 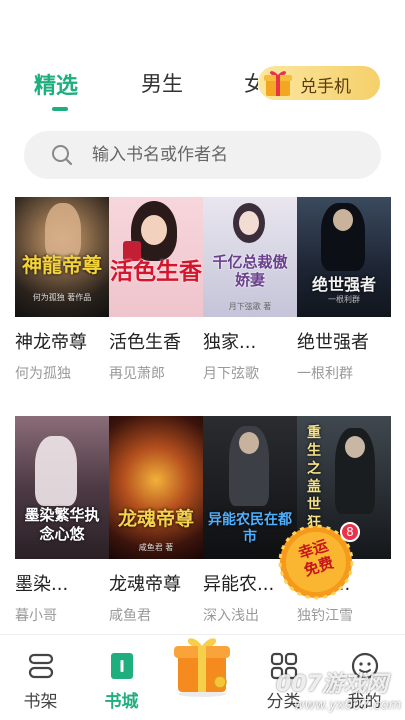 I want to click on cover-author: 一根利群, so click(x=344, y=299).